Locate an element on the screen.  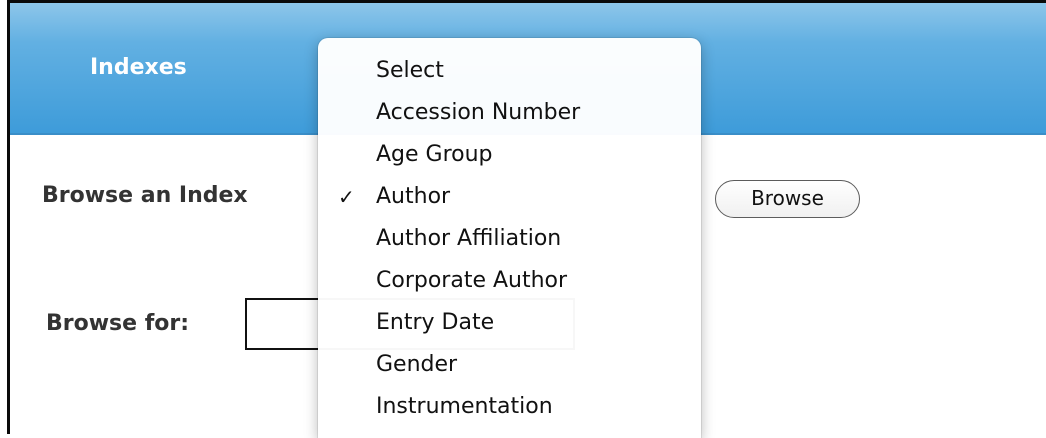
window-left-border is located at coordinates (5, 217).